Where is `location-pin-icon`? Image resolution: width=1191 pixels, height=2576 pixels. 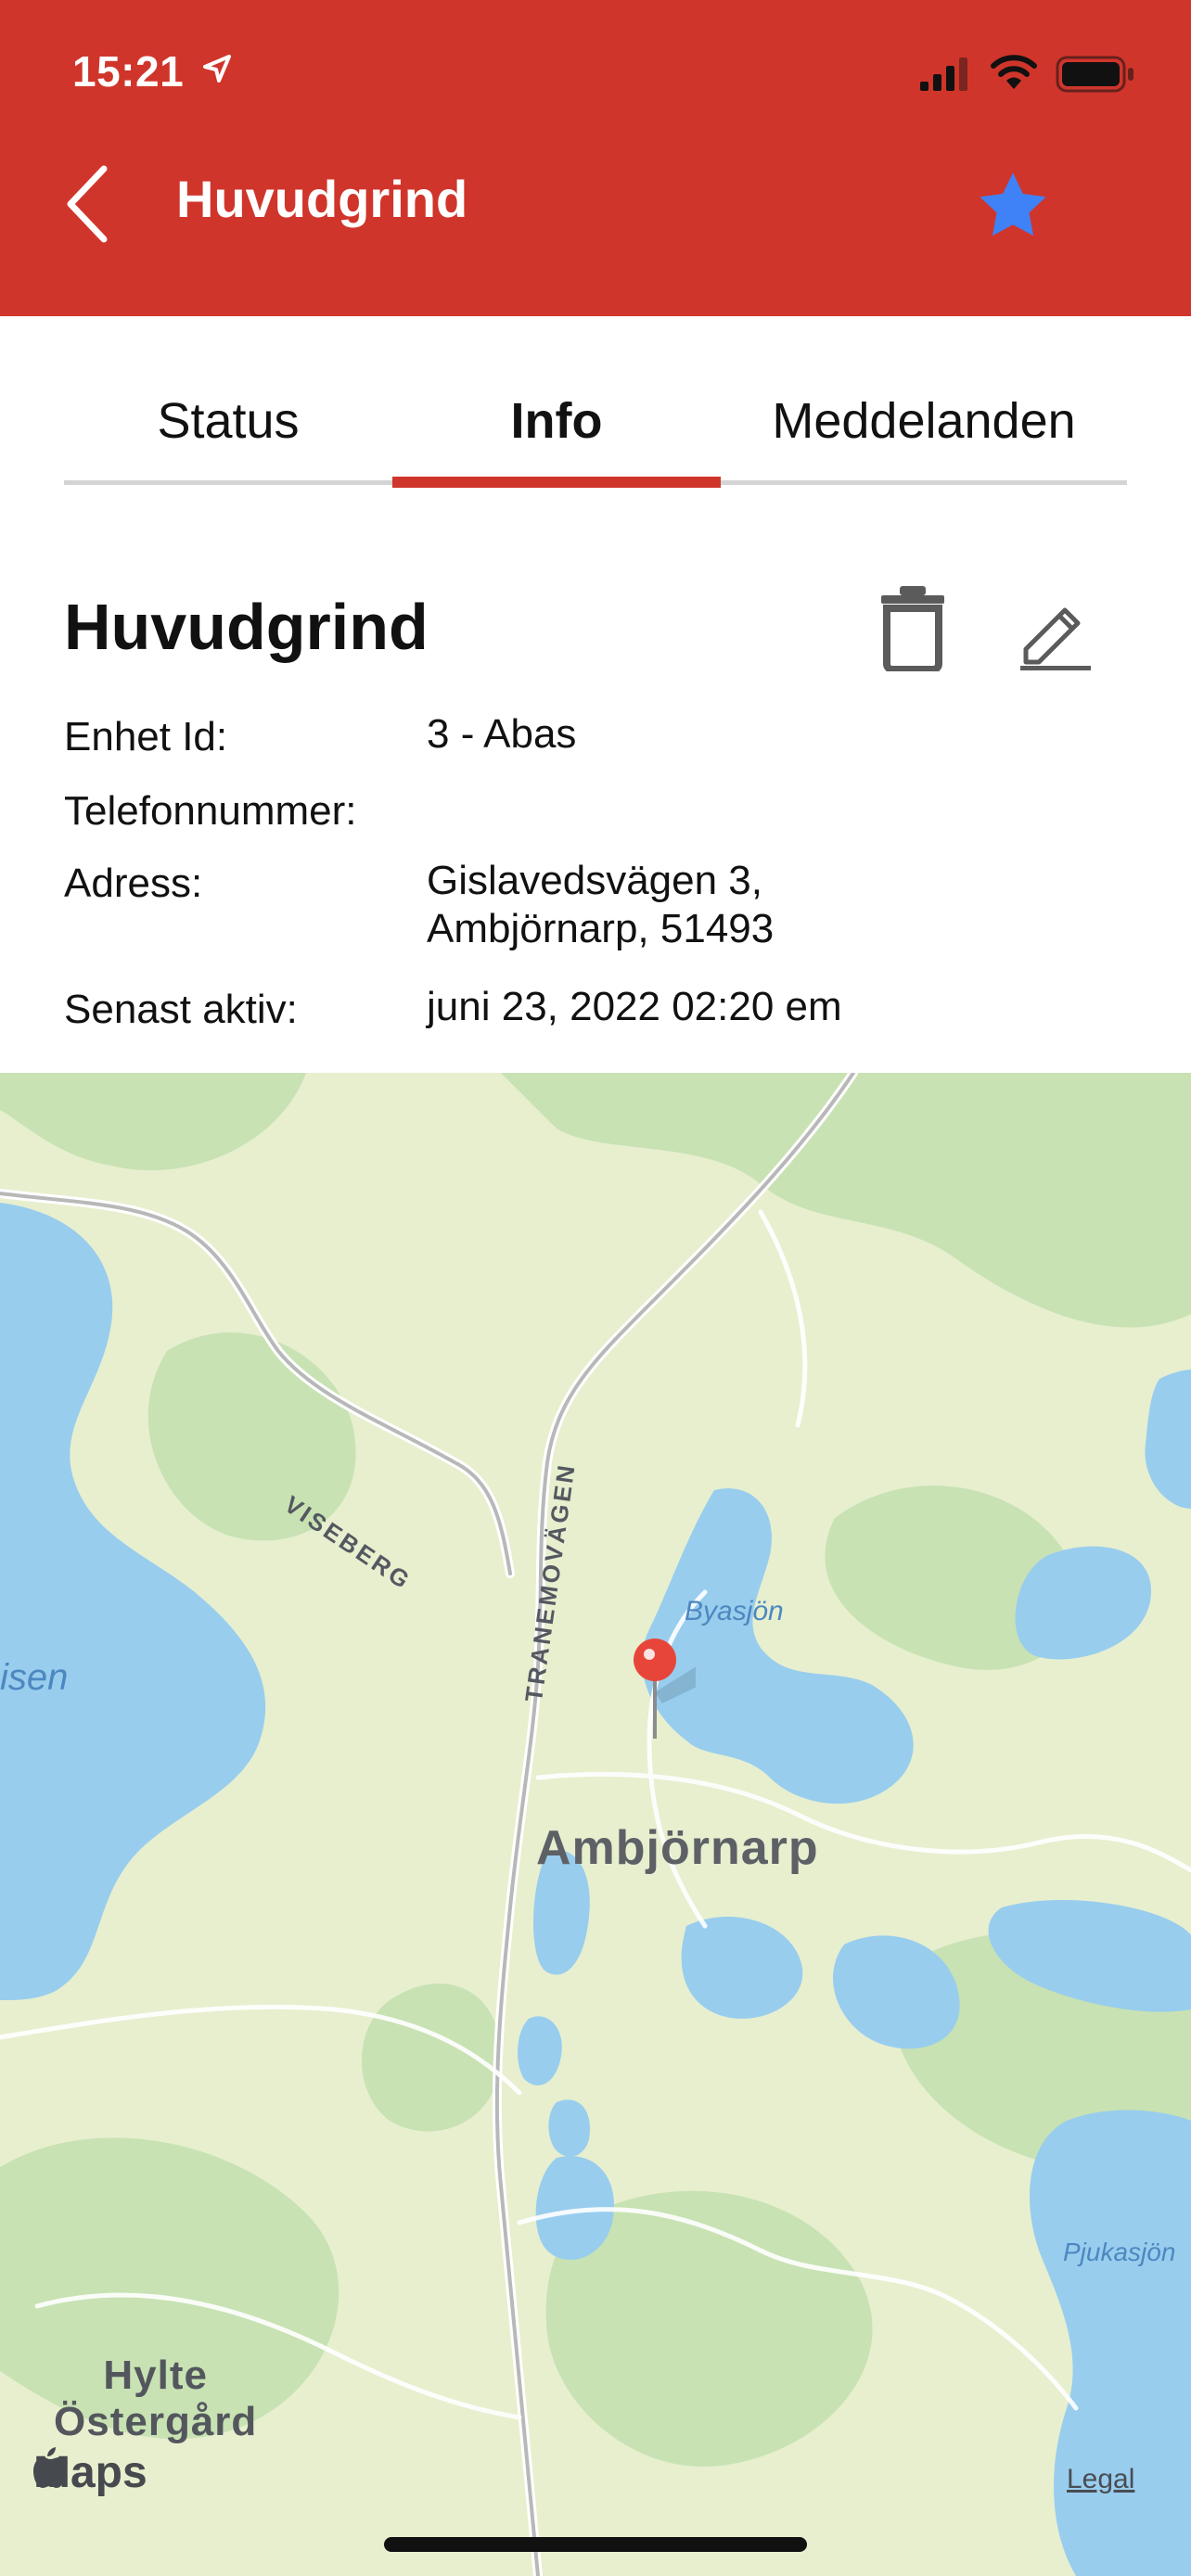
location-pin-icon is located at coordinates (665, 1689).